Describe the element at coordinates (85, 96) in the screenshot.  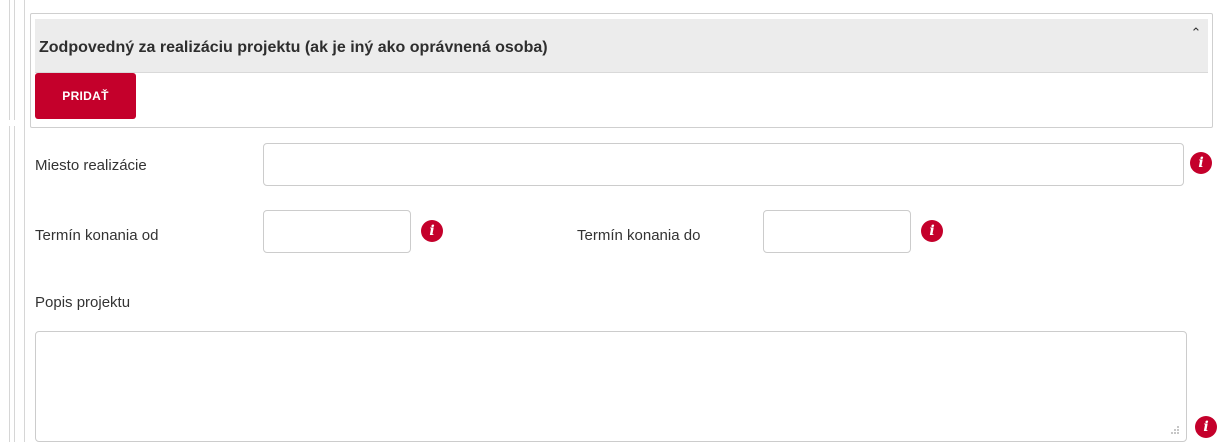
I see `add-button: PRIDAŤ` at that location.